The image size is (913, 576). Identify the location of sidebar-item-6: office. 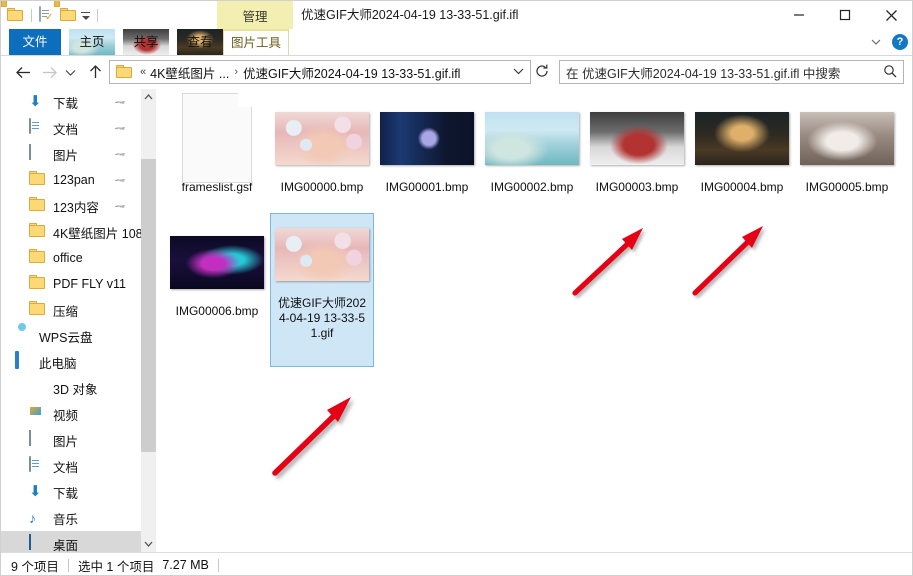
(71, 258).